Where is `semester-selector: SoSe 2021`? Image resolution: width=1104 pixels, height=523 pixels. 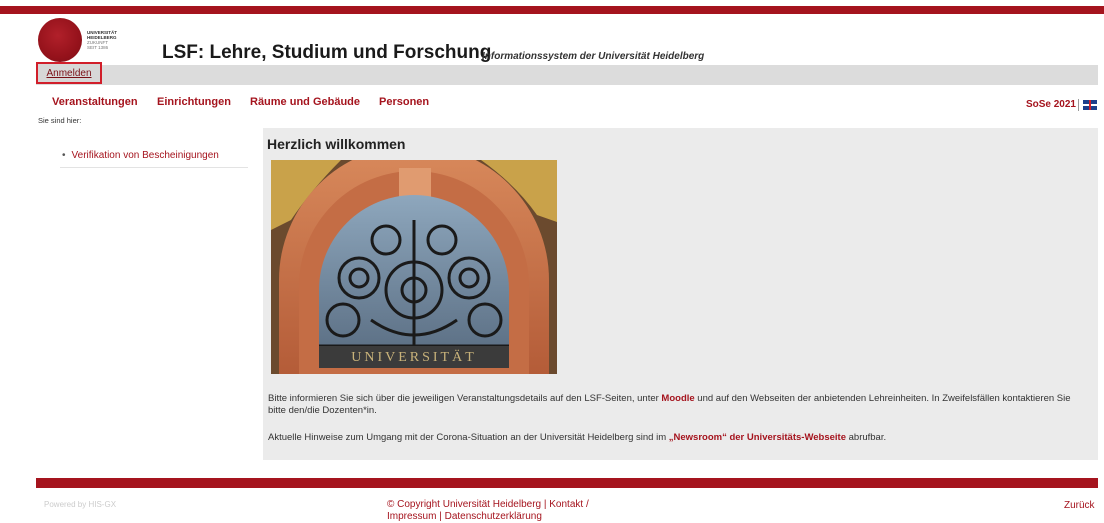 semester-selector: SoSe 2021 is located at coordinates (1051, 104).